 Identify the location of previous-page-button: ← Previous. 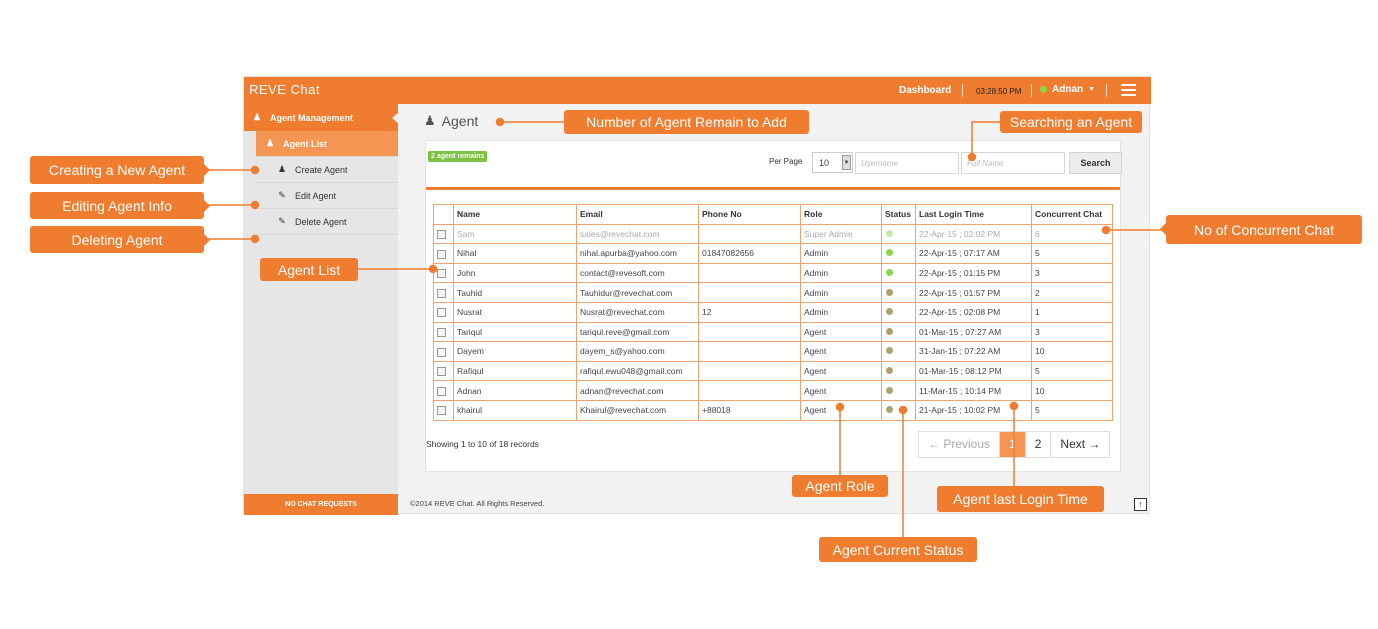
(959, 444).